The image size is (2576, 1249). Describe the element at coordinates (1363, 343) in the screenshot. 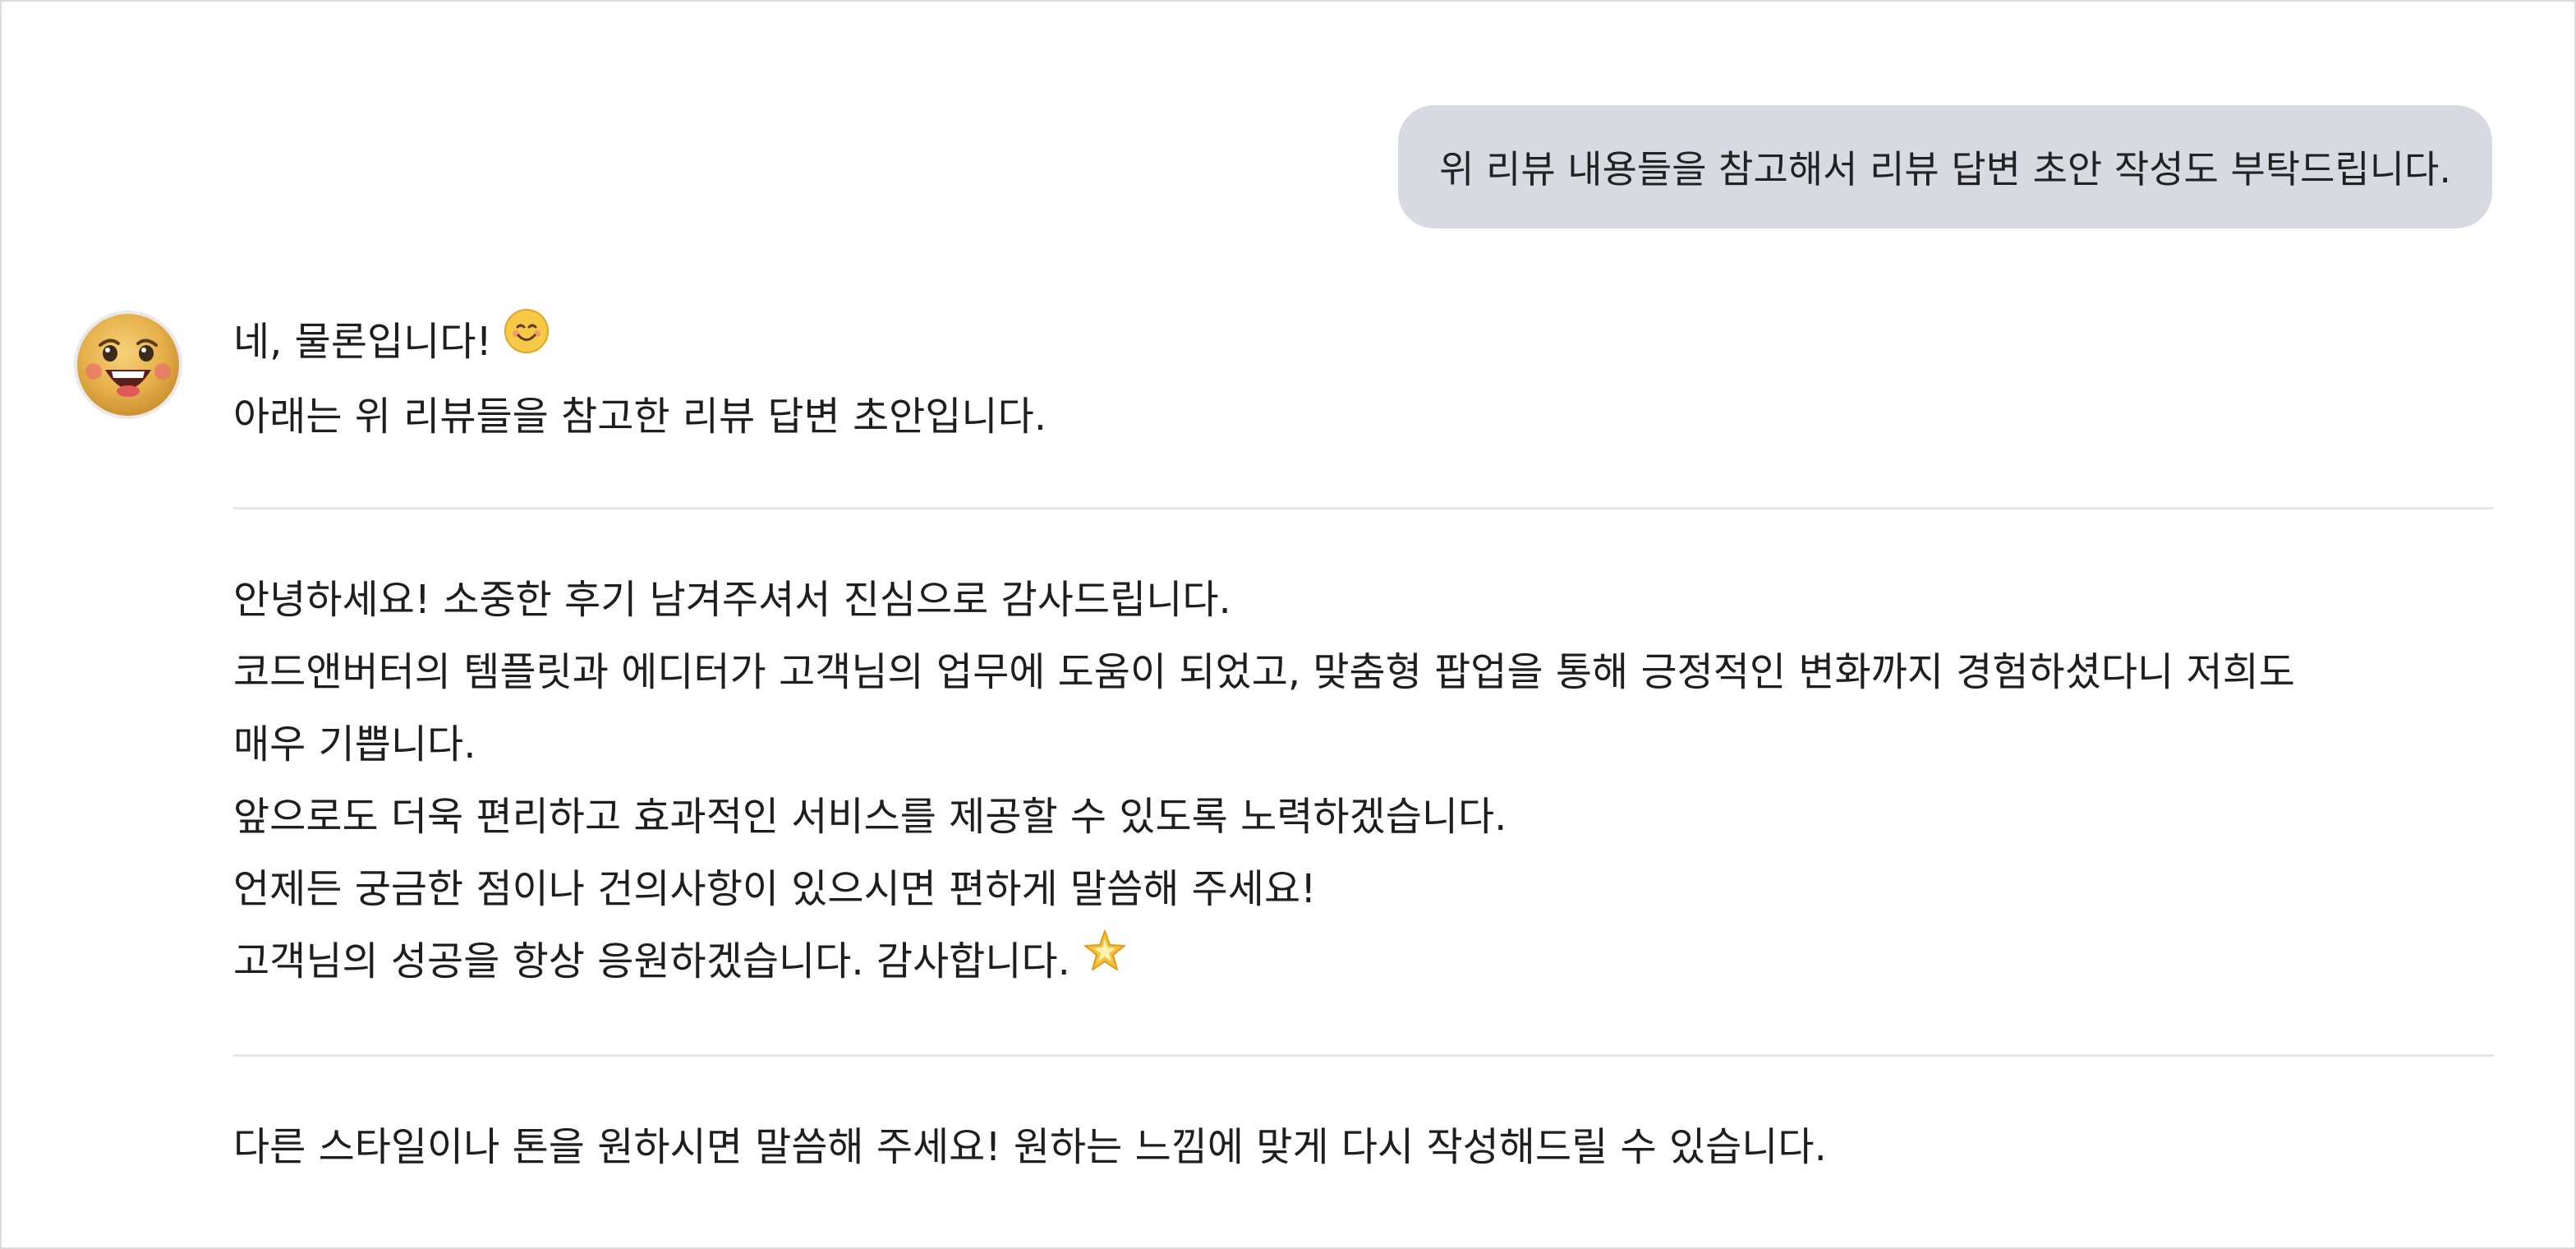

I see `assistant-intro-line-1: 네, 물론입니다!` at that location.